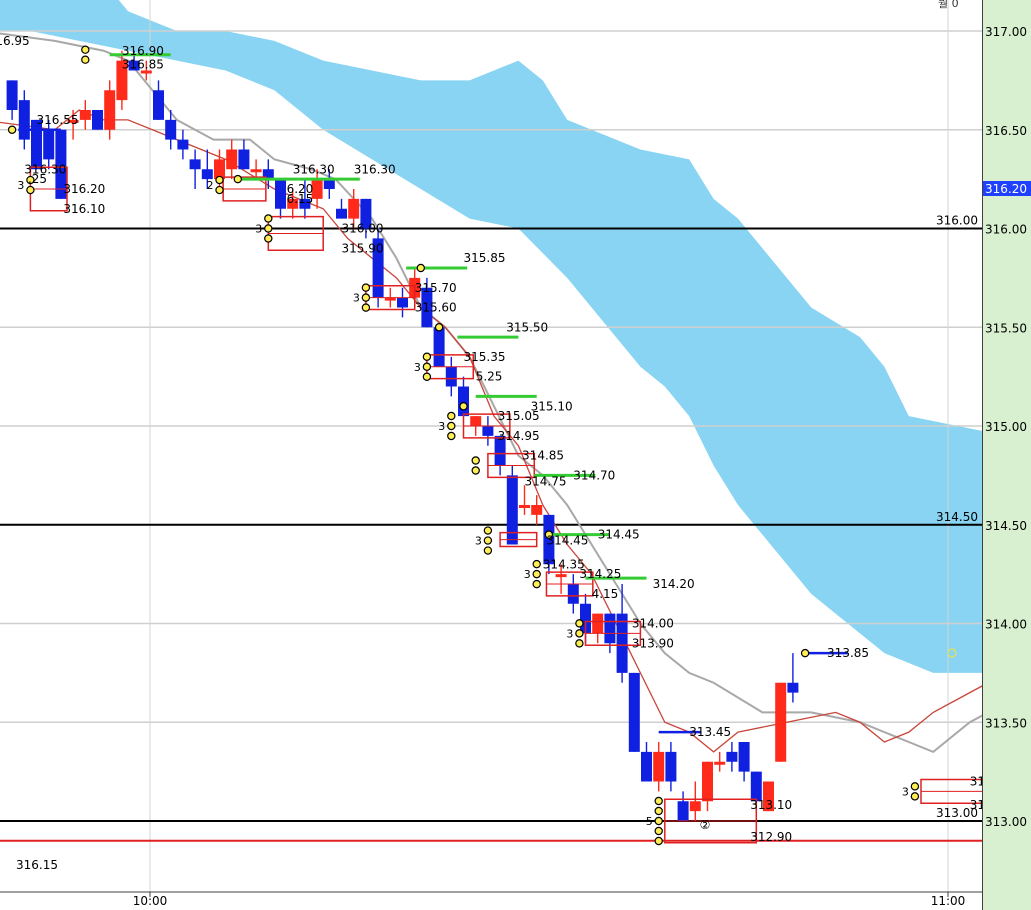 Image resolution: width=1031 pixels, height=910 pixels. I want to click on price-annotation: 313.45, so click(710, 732).